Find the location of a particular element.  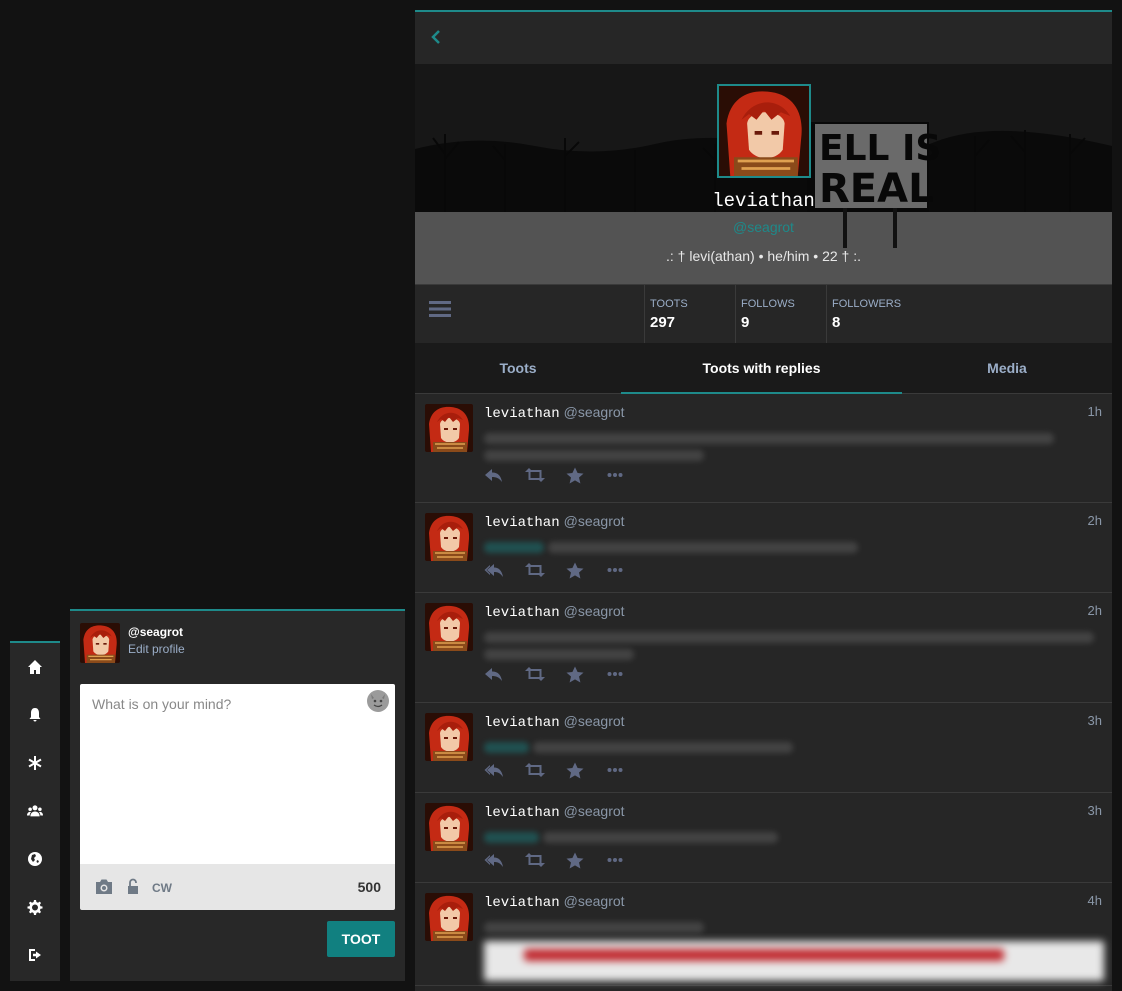

nav-federated-timeline is located at coordinates (35, 811).